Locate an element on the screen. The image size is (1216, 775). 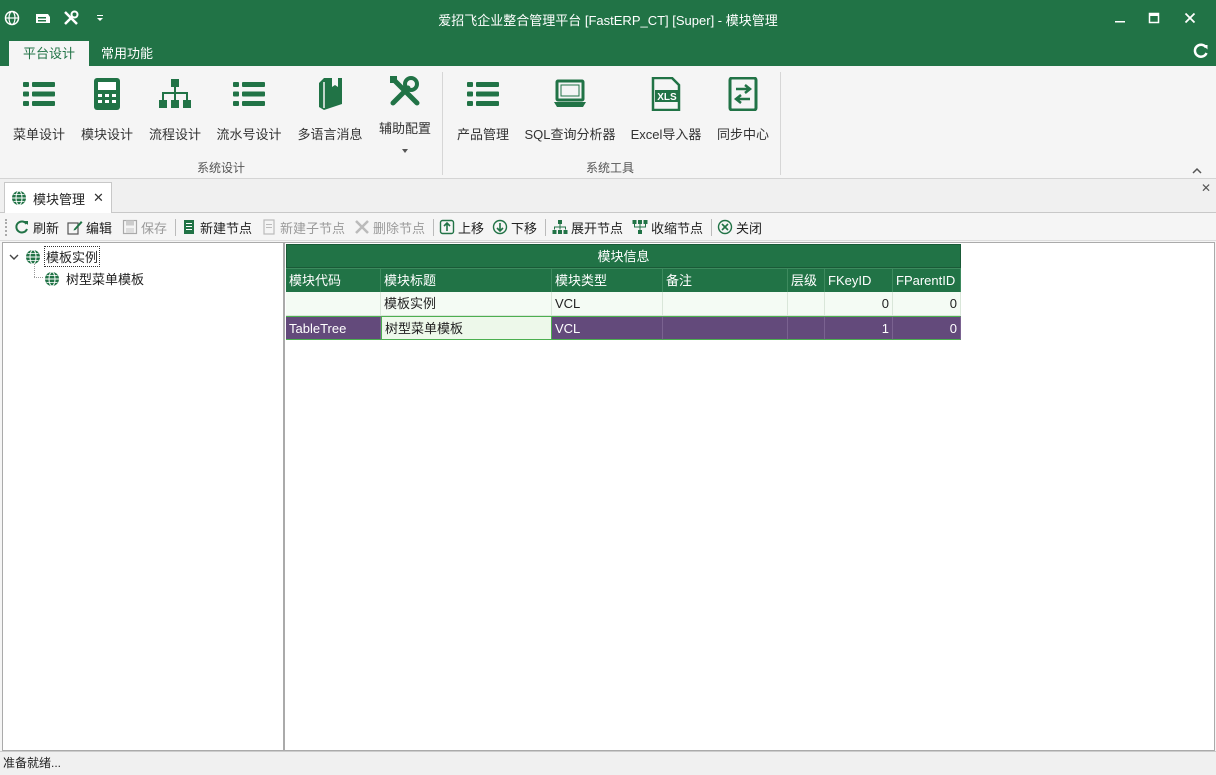
group-label-system-tools: 系统工具 is located at coordinates (610, 168).